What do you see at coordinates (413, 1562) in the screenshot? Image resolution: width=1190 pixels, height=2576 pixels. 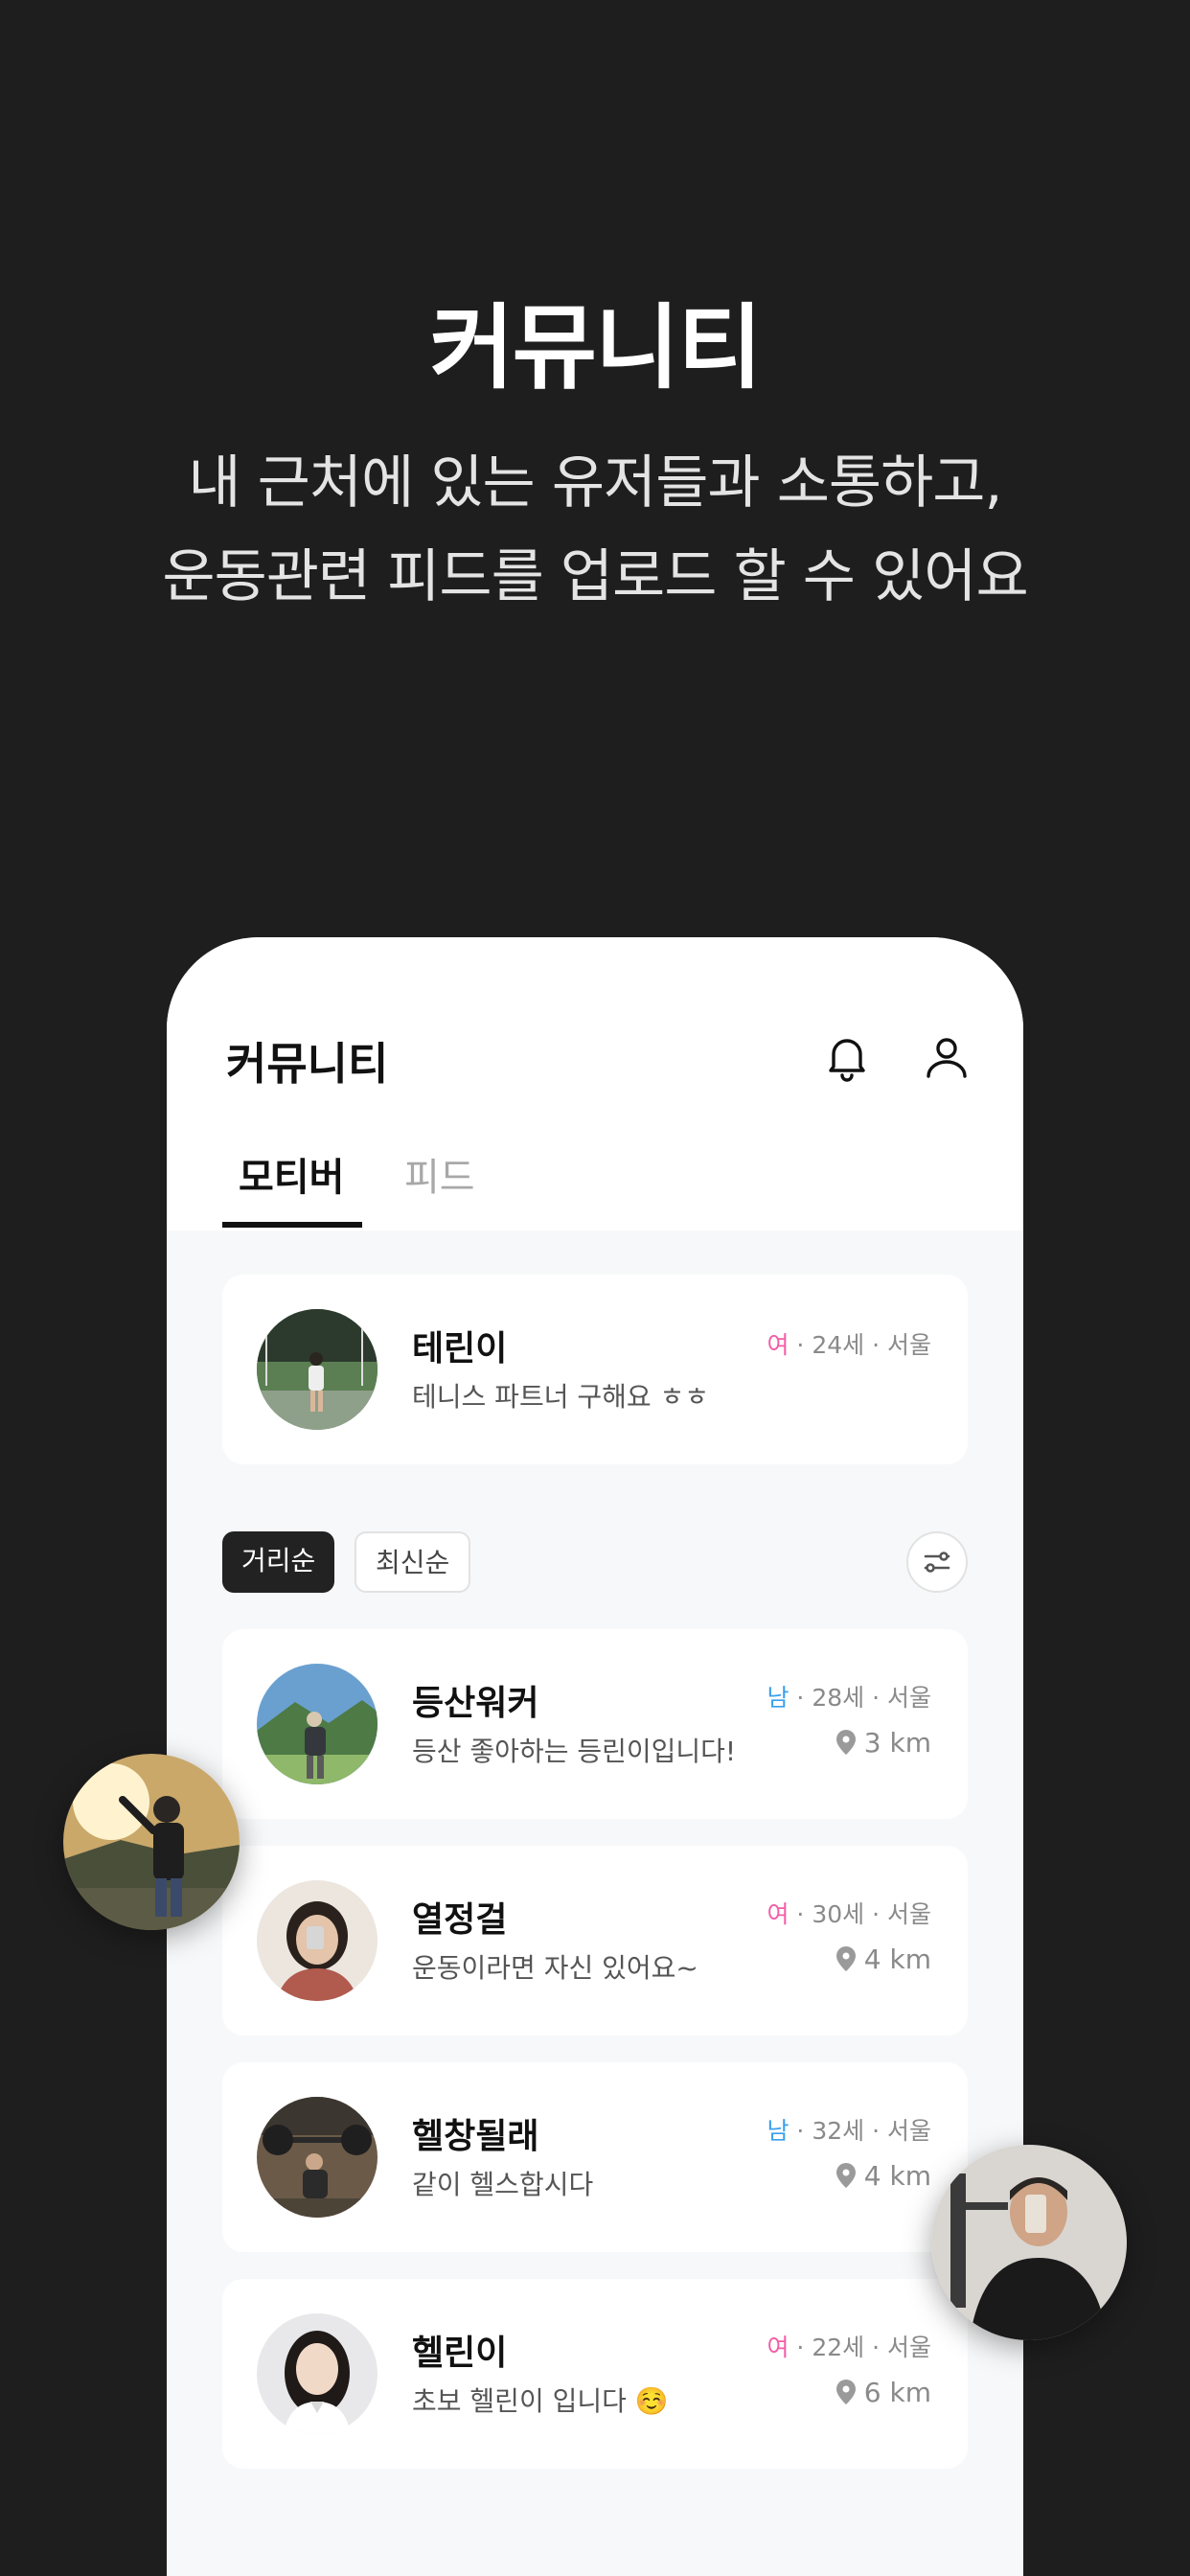 I see `sort-latest-chip: 최신순` at bounding box center [413, 1562].